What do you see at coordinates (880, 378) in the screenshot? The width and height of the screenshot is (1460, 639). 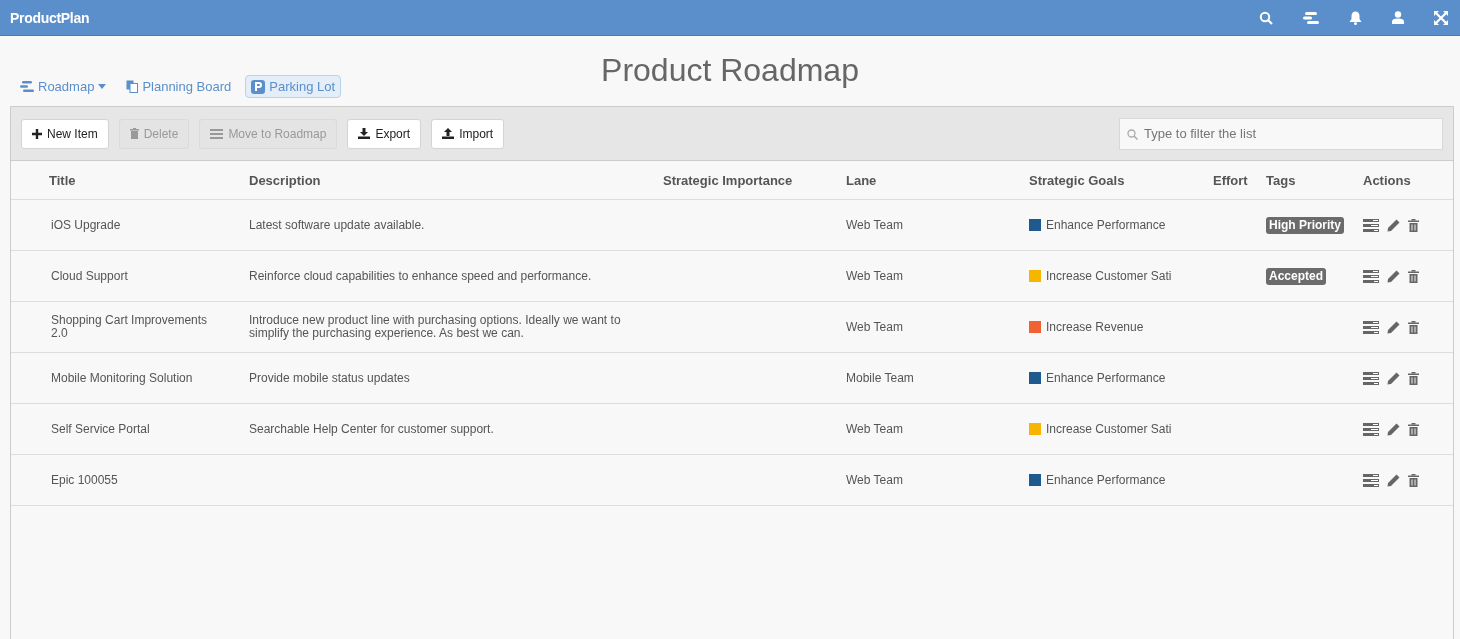 I see `table-cell-text: Mobile Team` at bounding box center [880, 378].